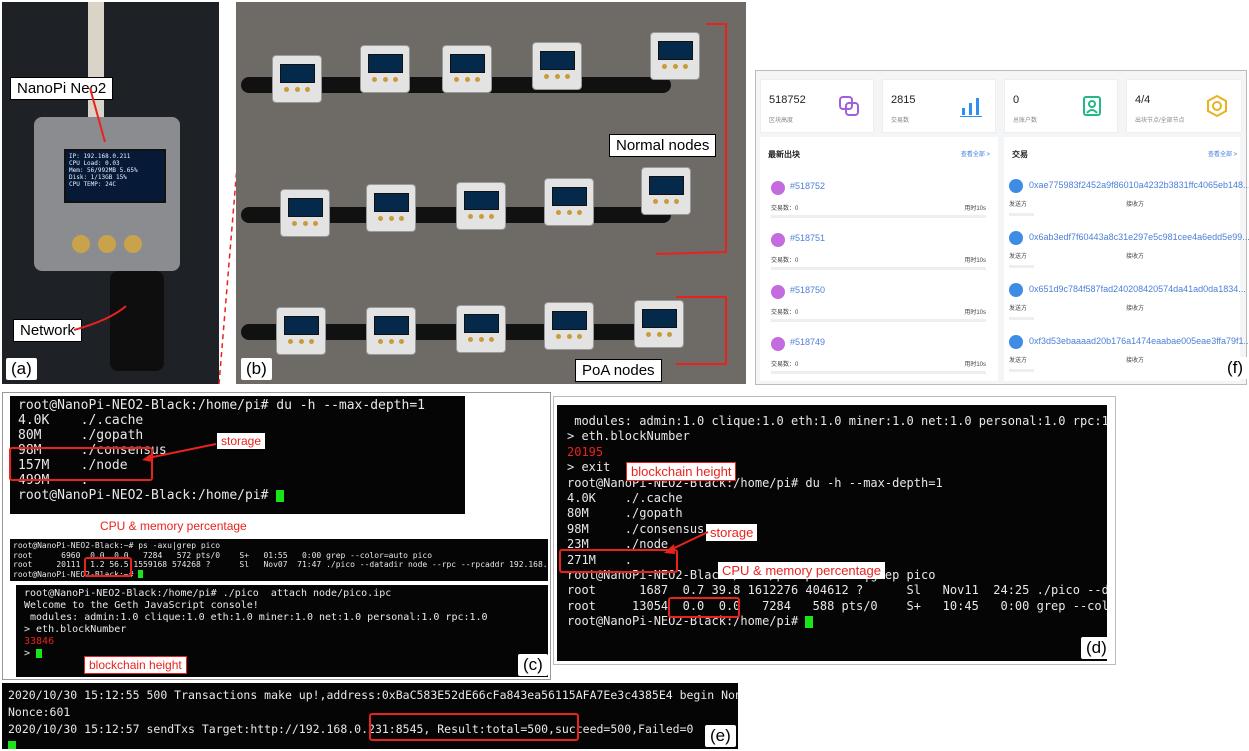 This screenshot has width=1249, height=751. Describe the element at coordinates (618, 561) in the screenshot. I see `storage-highlight-d` at that location.